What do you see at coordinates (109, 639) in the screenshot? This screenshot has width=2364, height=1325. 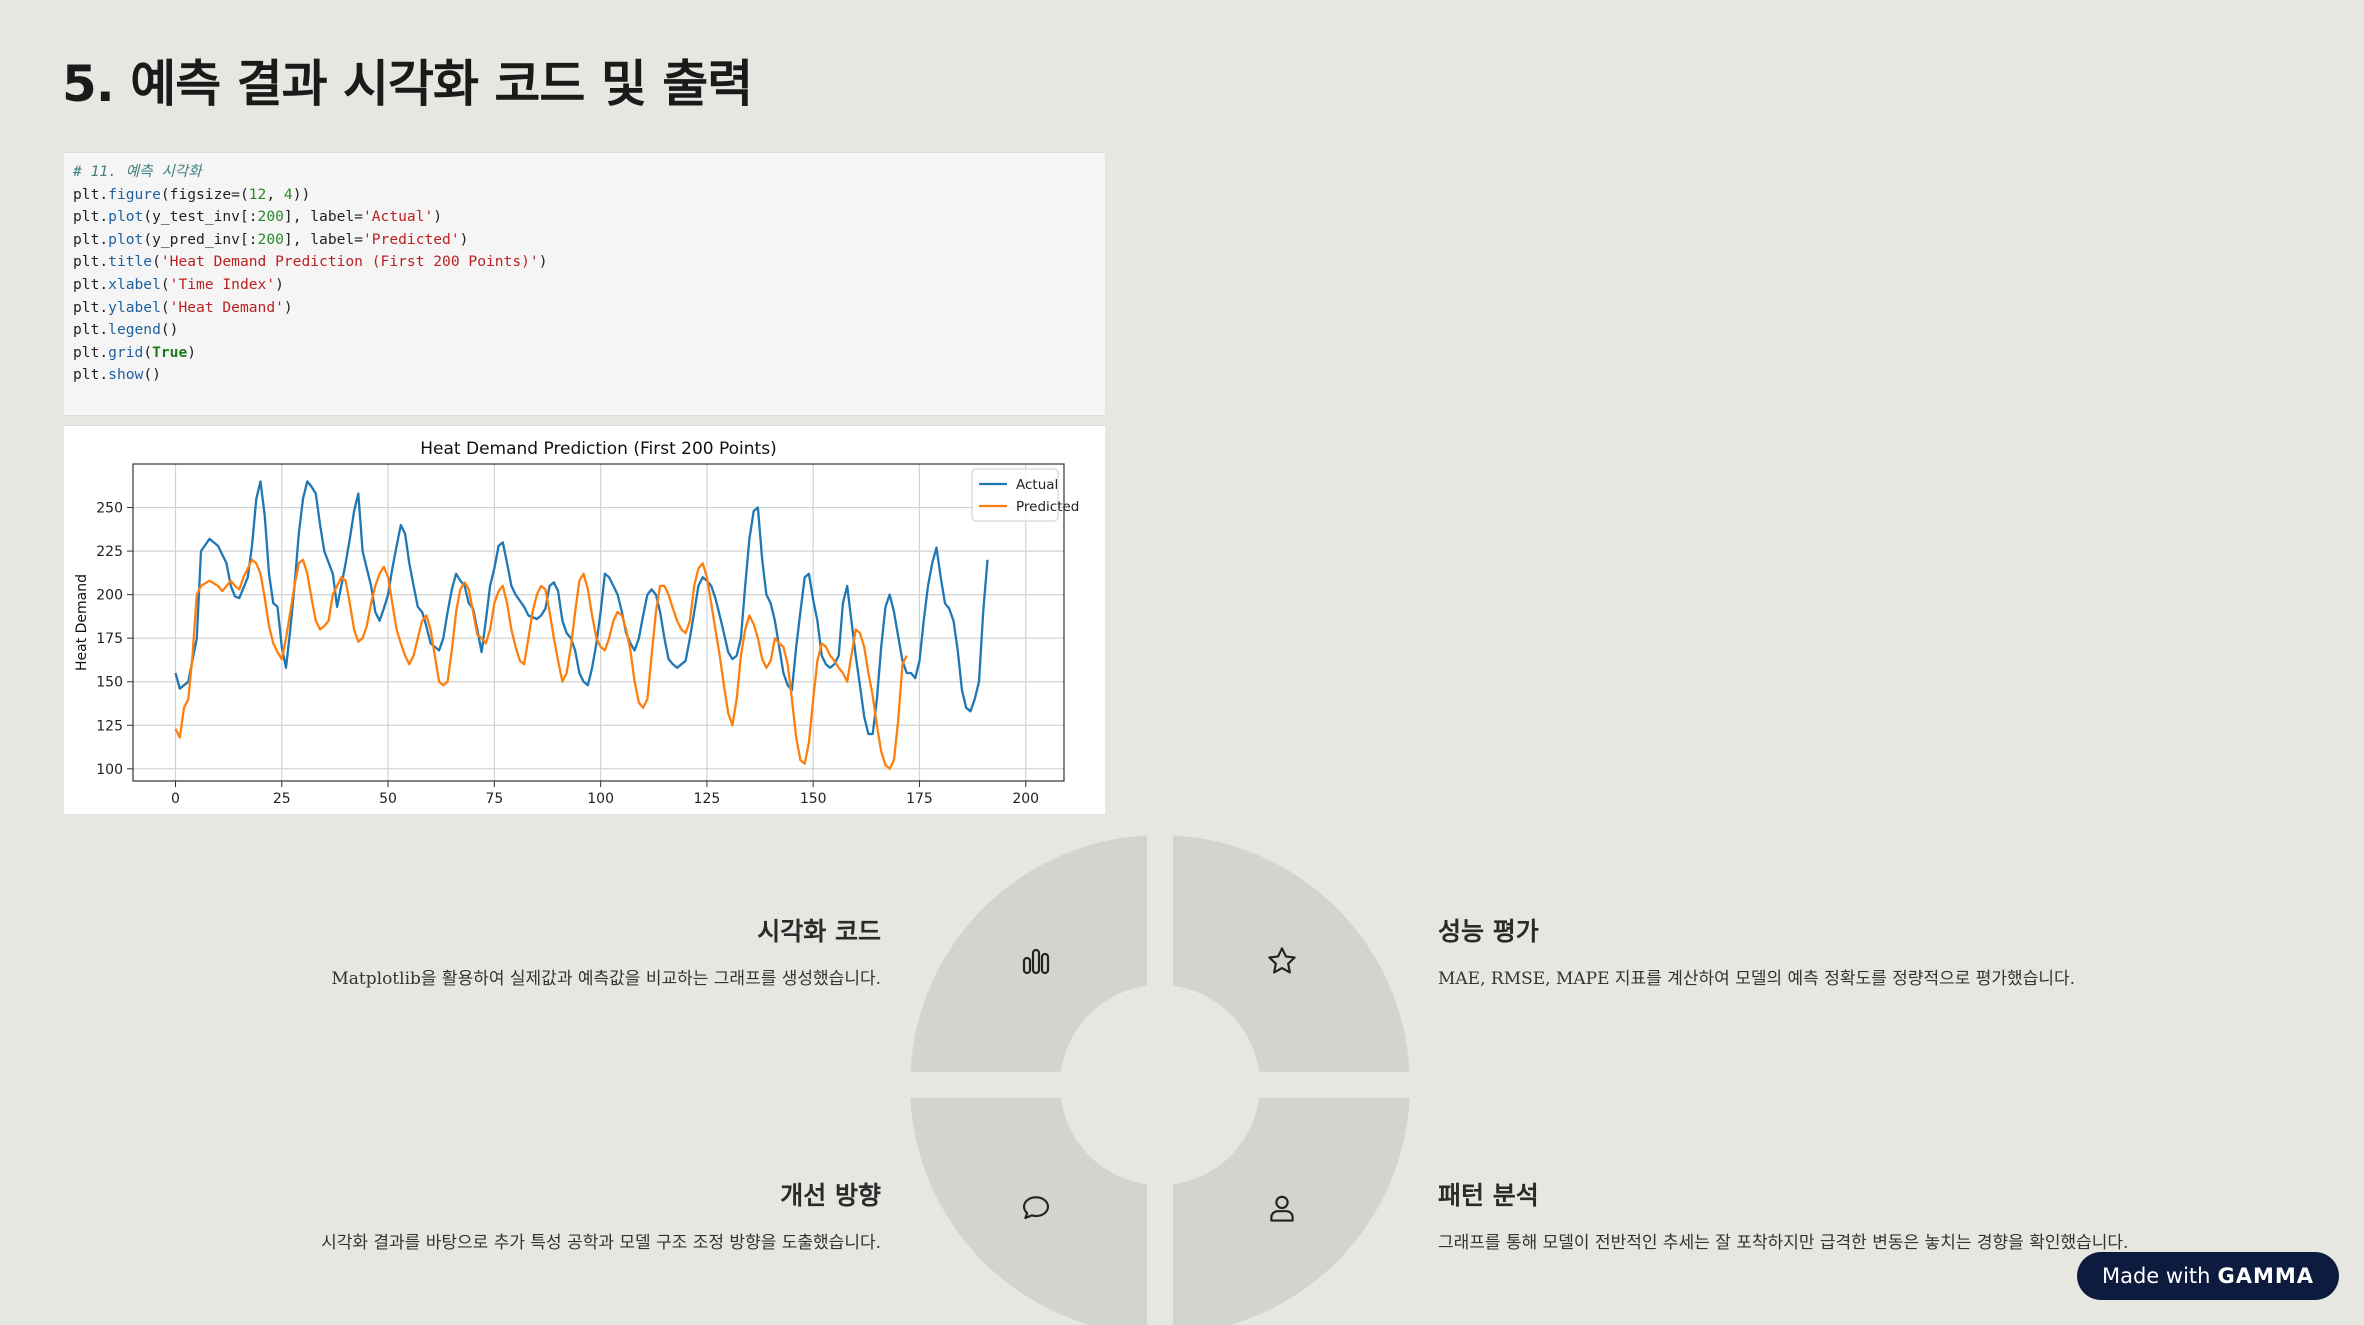 I see `y-tick-label: 175` at bounding box center [109, 639].